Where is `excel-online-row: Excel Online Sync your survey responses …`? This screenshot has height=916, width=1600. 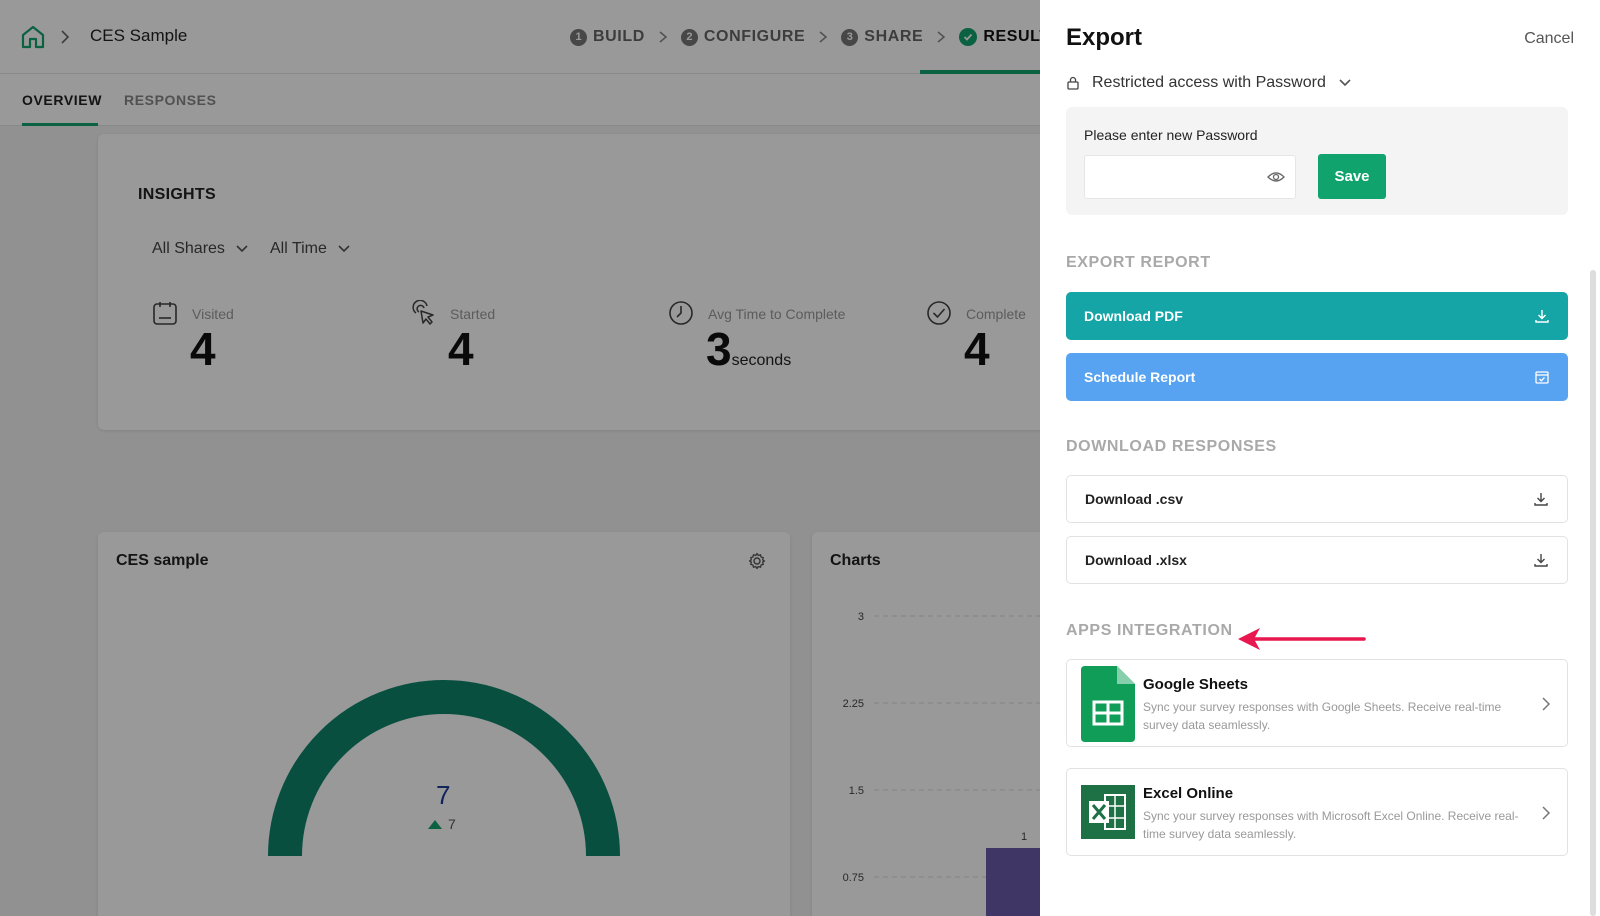 excel-online-row: Excel Online Sync your survey responses … is located at coordinates (1317, 812).